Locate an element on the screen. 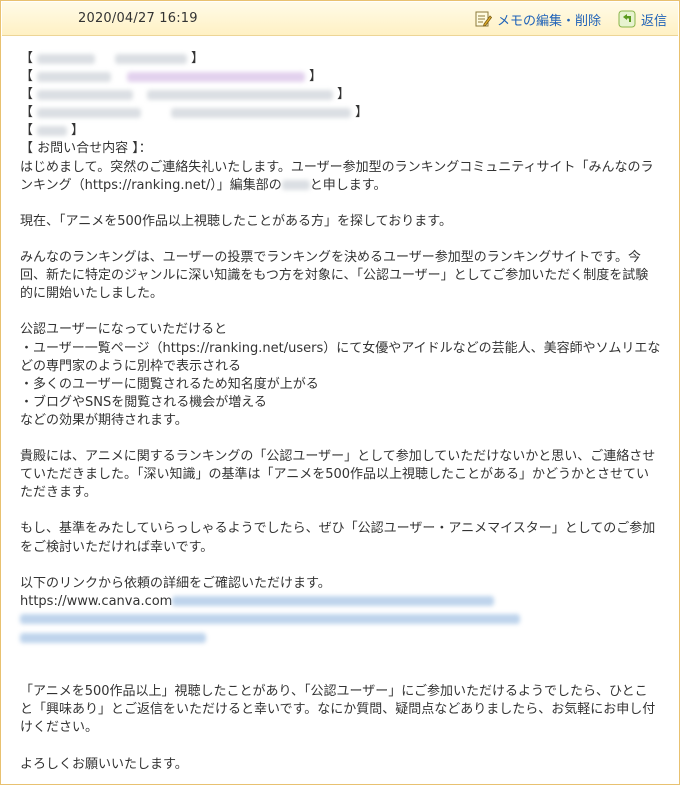 Image resolution: width=680 pixels, height=785 pixels. canva-link: https://www.canva.com is located at coordinates (344, 602).